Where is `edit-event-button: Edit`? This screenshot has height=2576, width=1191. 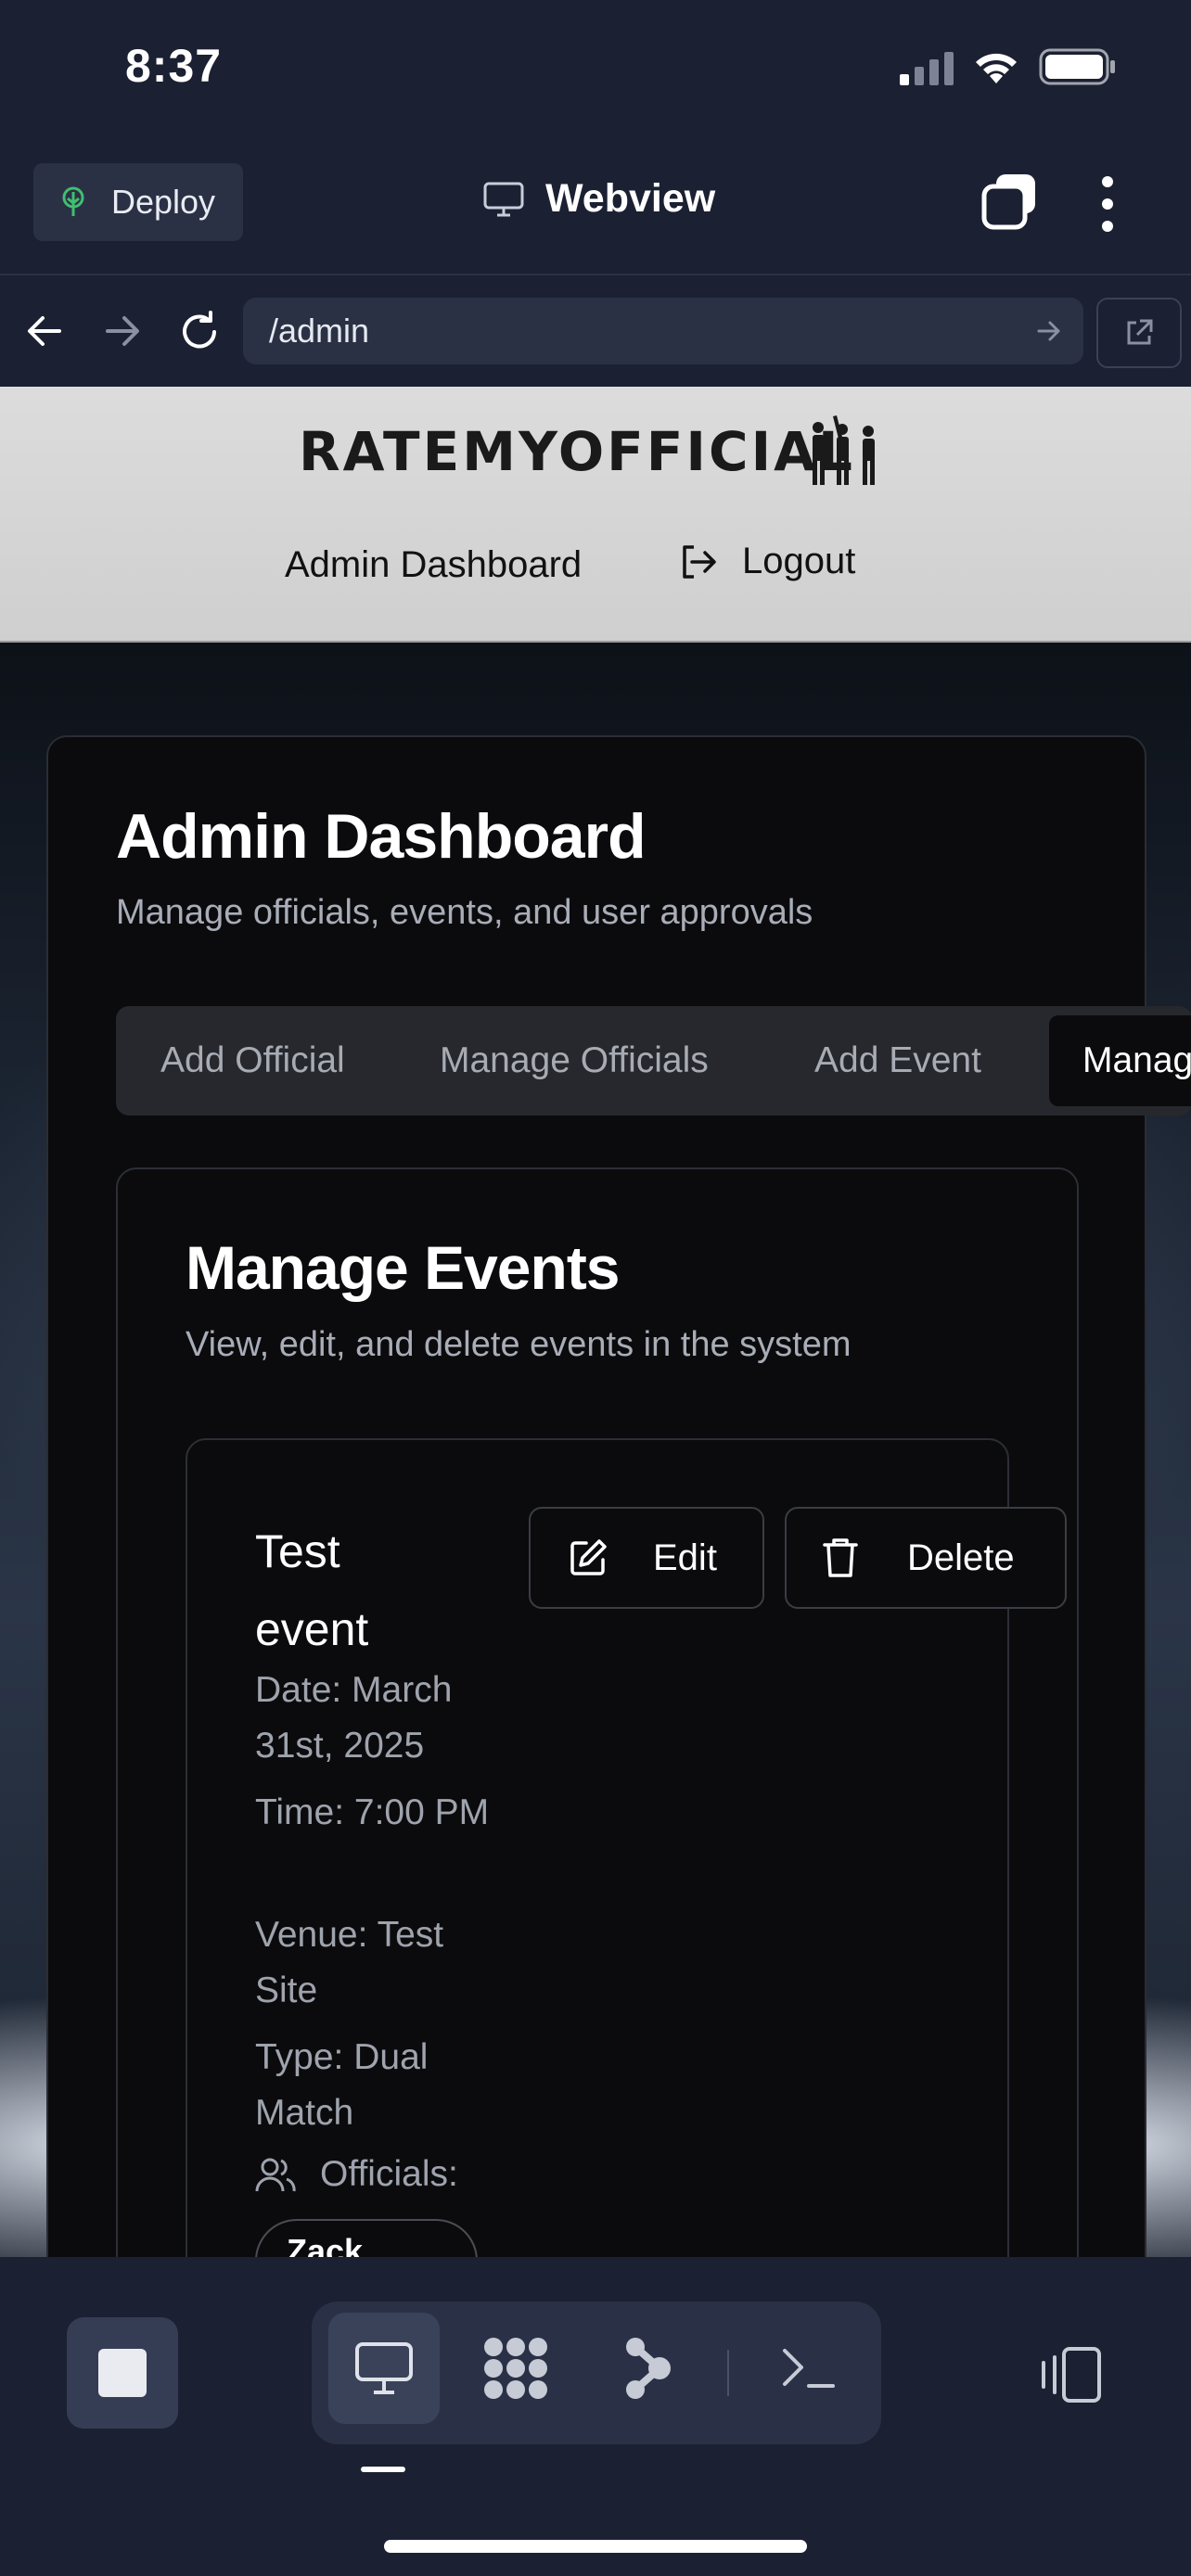
edit-event-button: Edit is located at coordinates (647, 1558).